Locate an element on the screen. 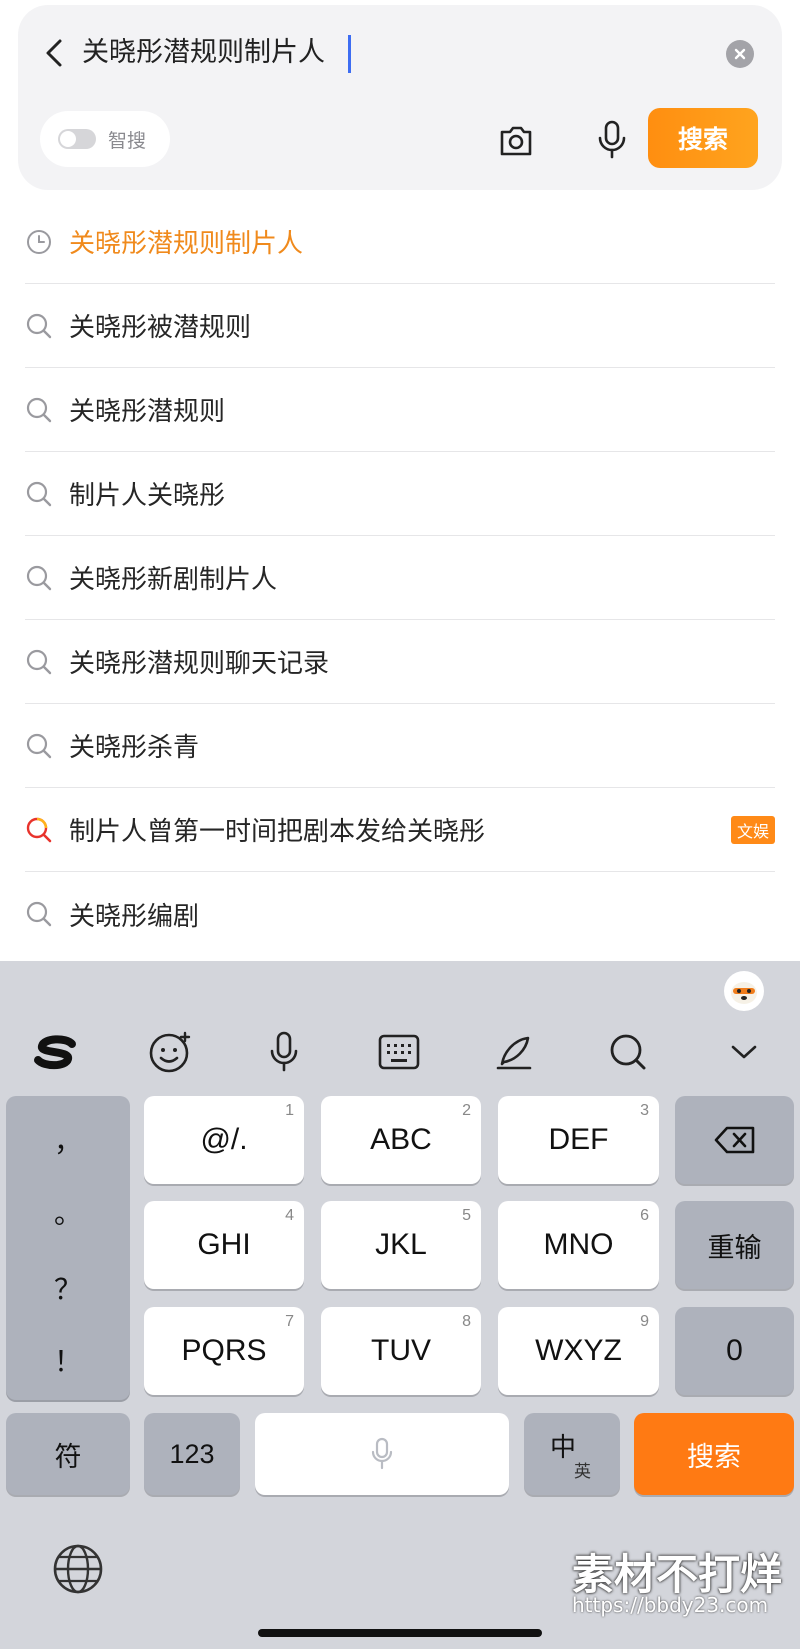  suggestion-item: 关晓彤新剧制片人 is located at coordinates (400, 578).